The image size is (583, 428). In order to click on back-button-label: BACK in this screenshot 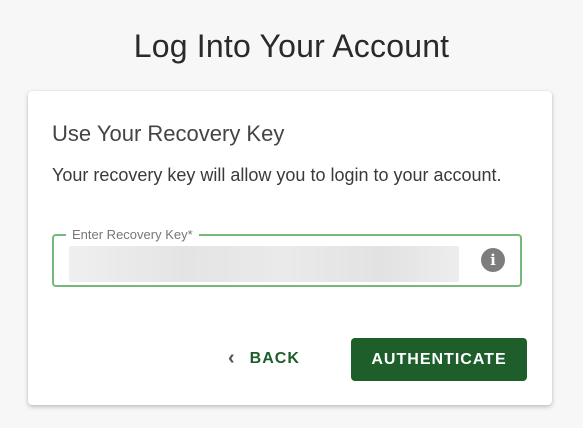, I will do `click(274, 358)`.